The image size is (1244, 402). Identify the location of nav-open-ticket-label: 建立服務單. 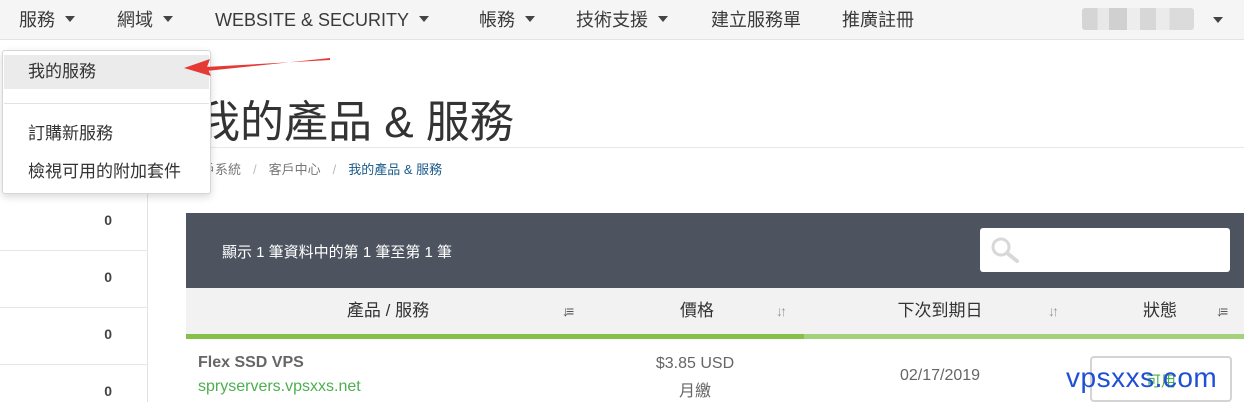
(756, 20).